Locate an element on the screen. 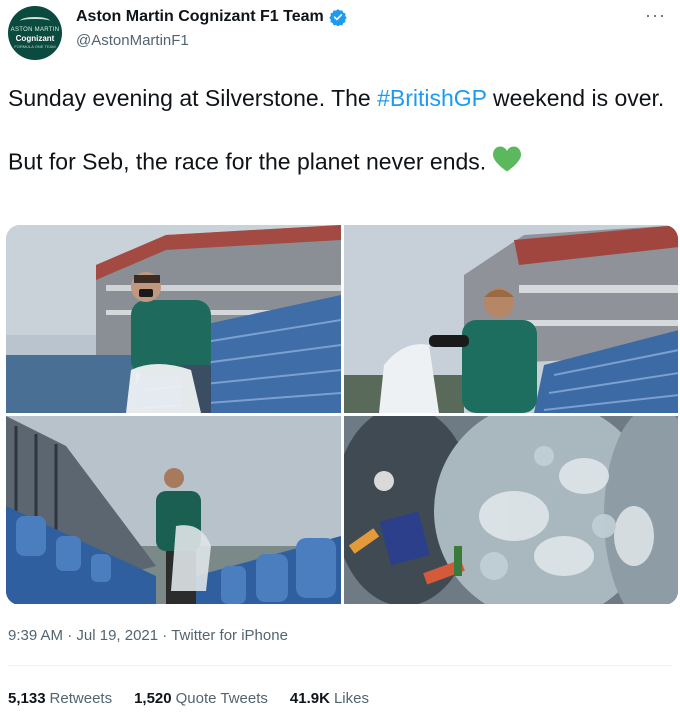  likes-count: 41.9K is located at coordinates (309, 698).